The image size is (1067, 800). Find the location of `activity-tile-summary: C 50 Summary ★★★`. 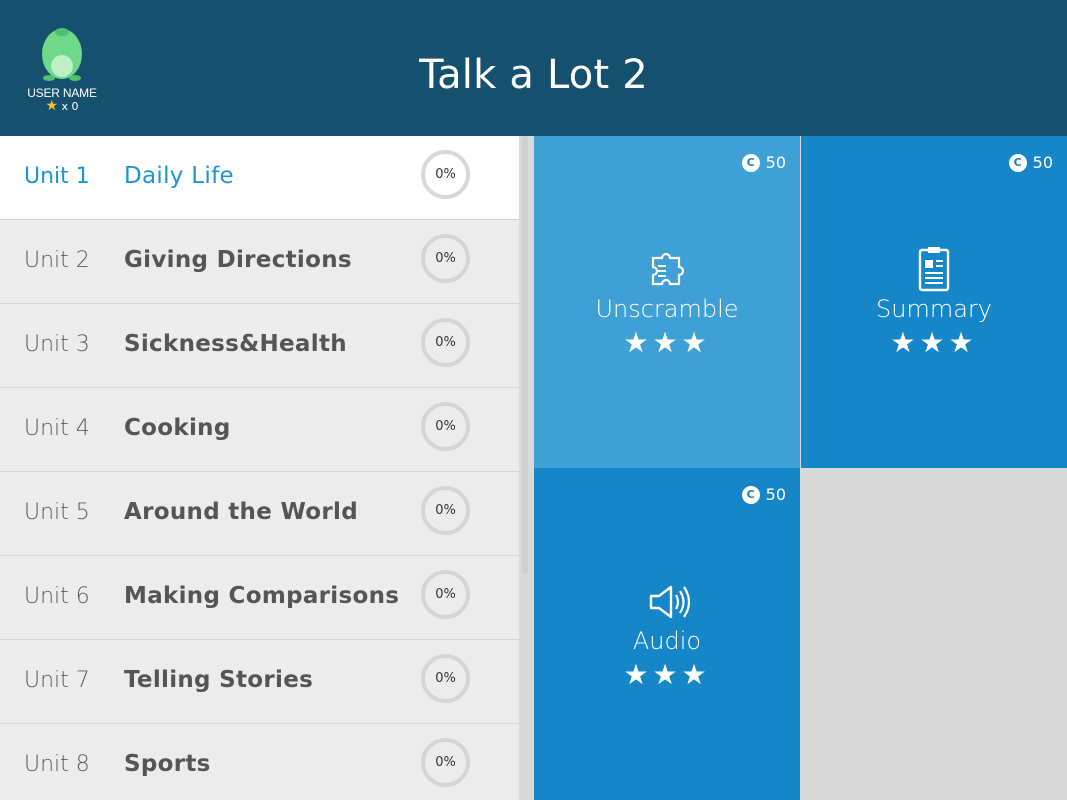

activity-tile-summary: C 50 Summary ★★★ is located at coordinates (934, 302).